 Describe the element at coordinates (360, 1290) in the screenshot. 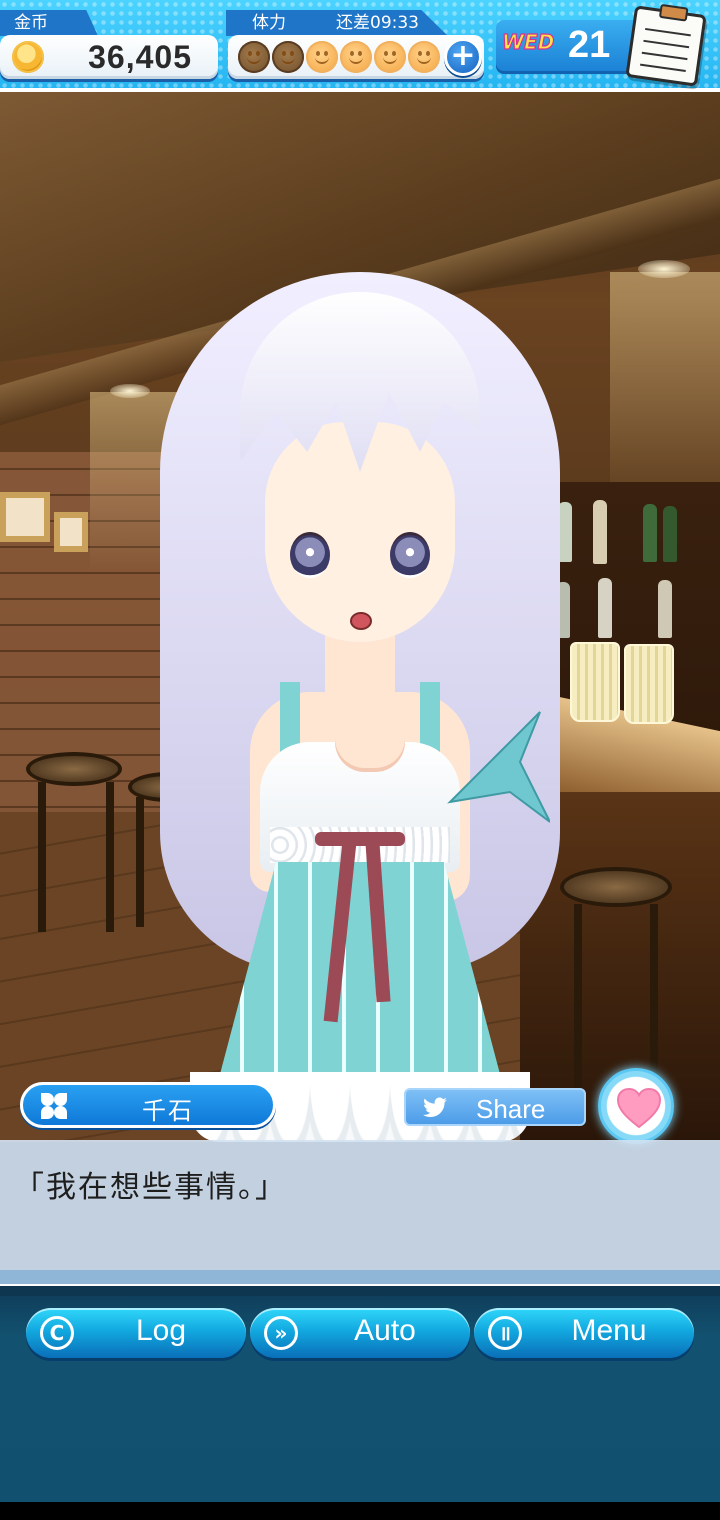

I see `divider` at that location.